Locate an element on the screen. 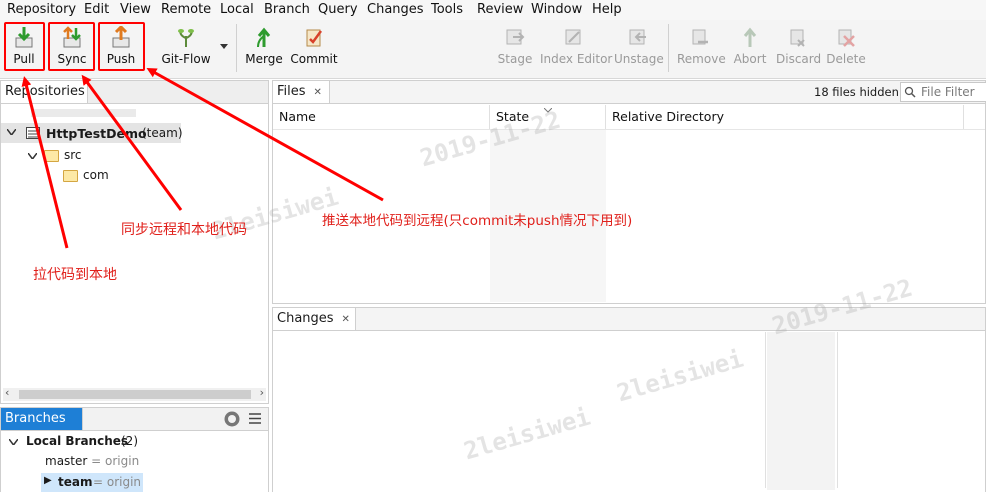  annotation-pull: 拉代码到本地 is located at coordinates (75, 275).